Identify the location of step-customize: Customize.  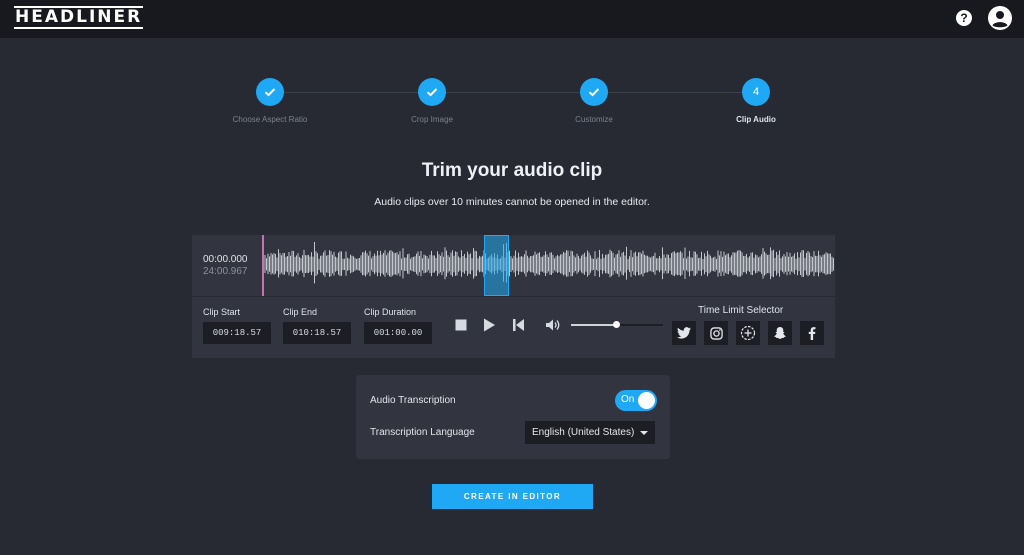
(594, 101).